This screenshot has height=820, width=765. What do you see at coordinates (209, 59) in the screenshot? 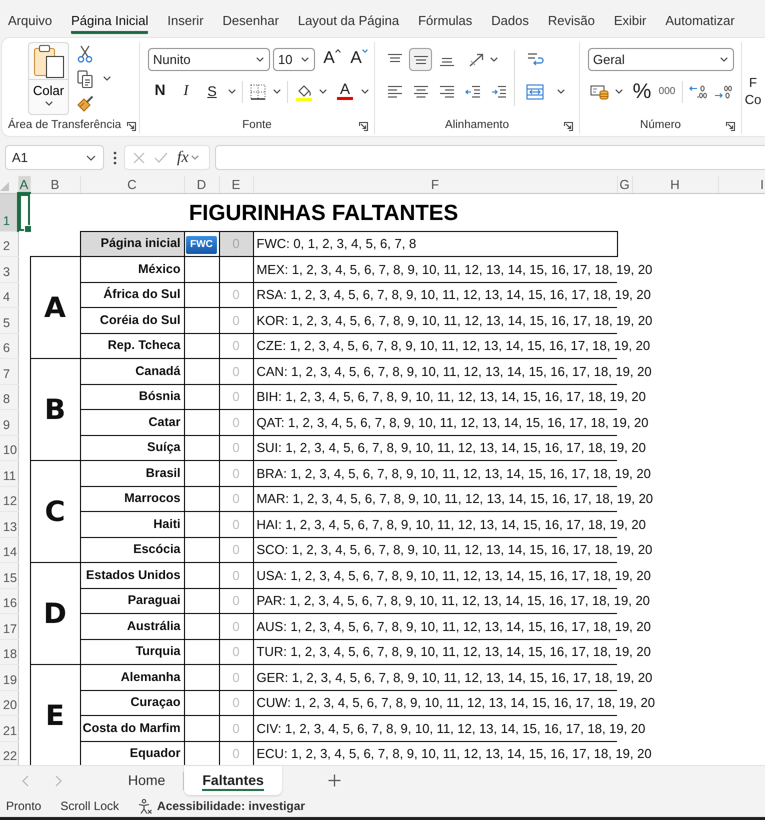
I see `font-name-dropdown: Nunito` at bounding box center [209, 59].